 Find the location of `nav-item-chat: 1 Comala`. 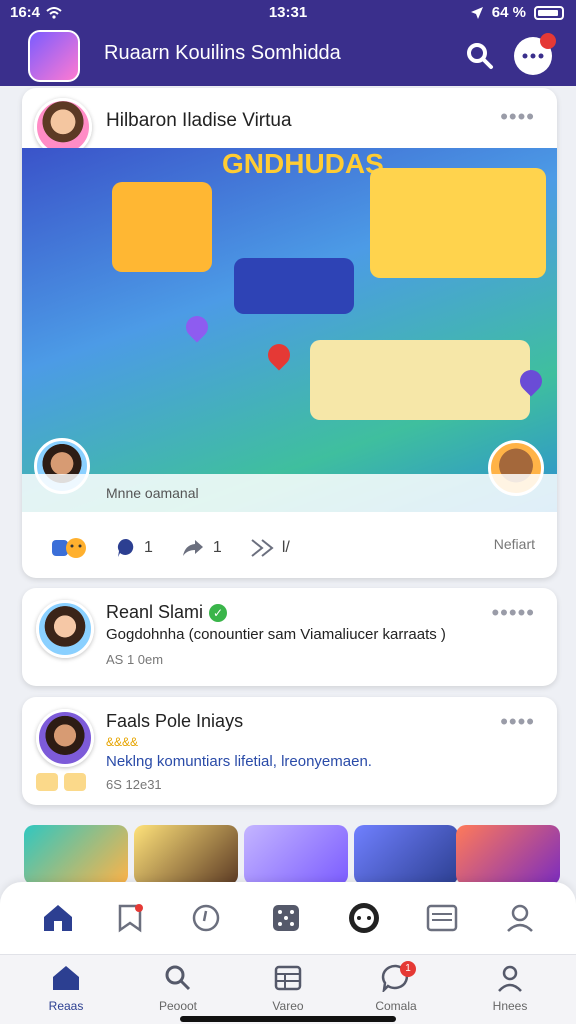

nav-item-chat: 1 Comala is located at coordinates (396, 987).